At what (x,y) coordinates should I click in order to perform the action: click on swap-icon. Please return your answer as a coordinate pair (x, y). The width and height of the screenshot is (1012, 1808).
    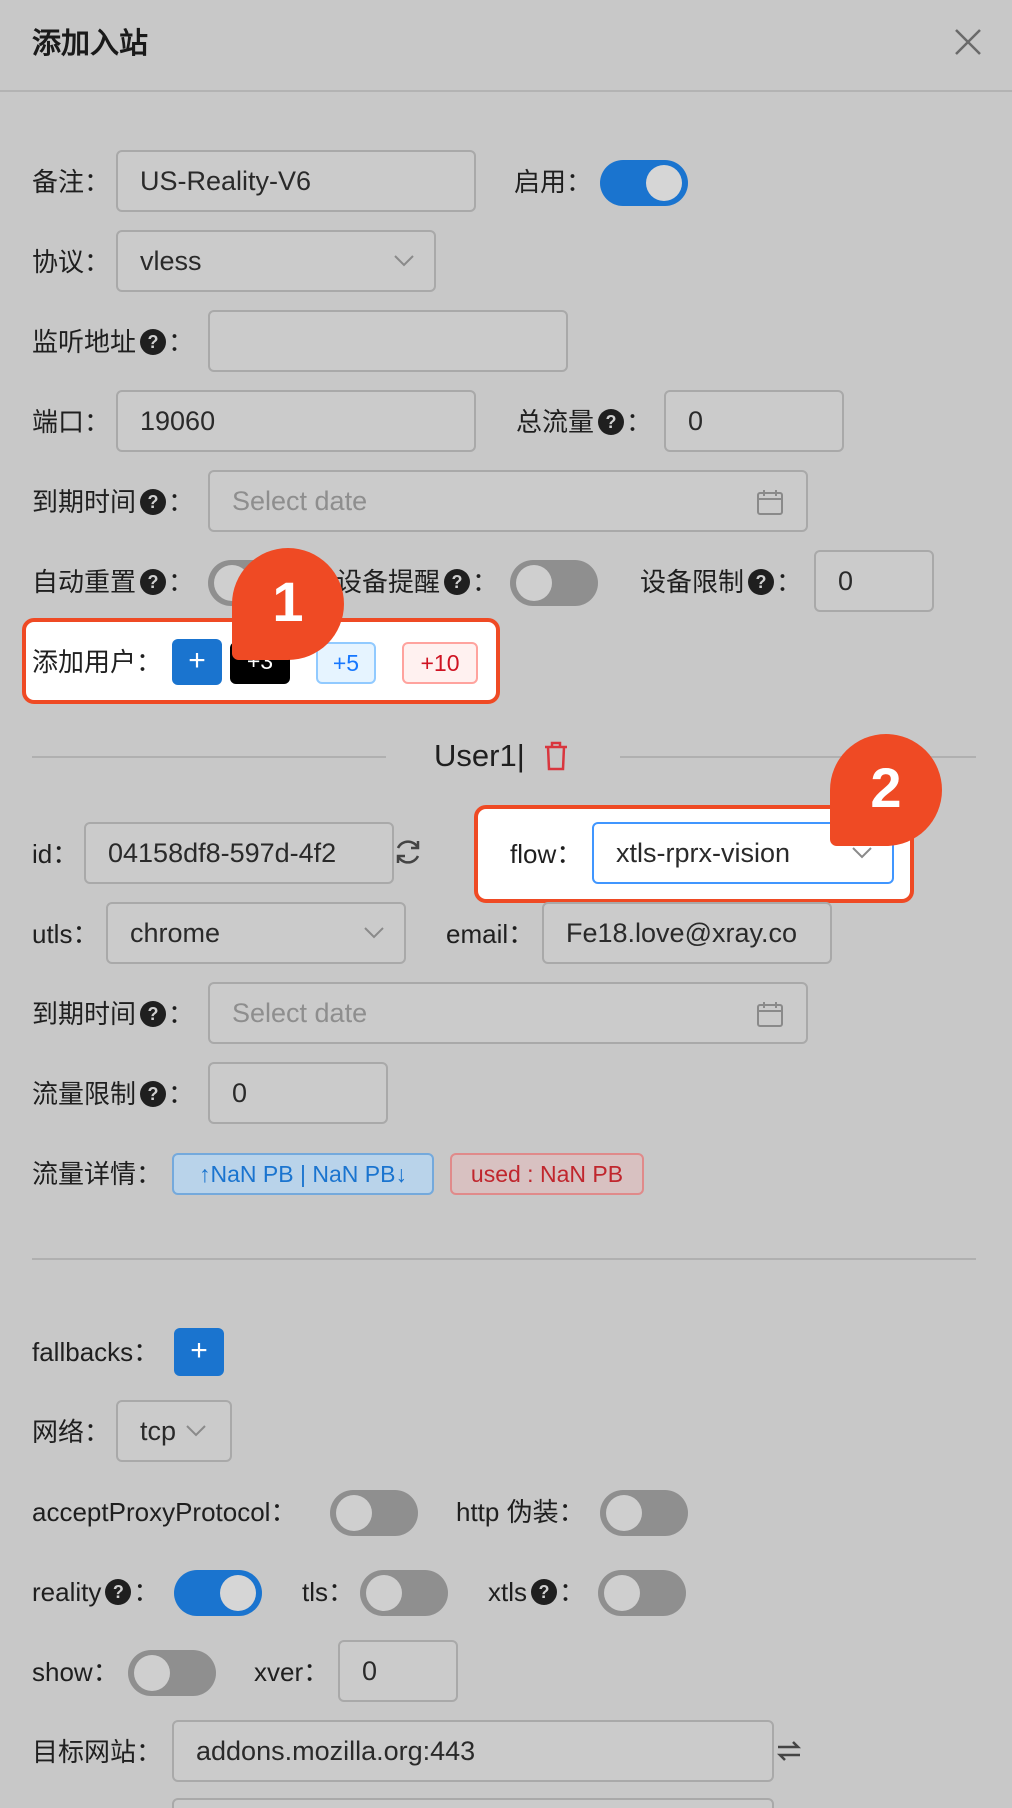
    Looking at the image, I should click on (789, 1751).